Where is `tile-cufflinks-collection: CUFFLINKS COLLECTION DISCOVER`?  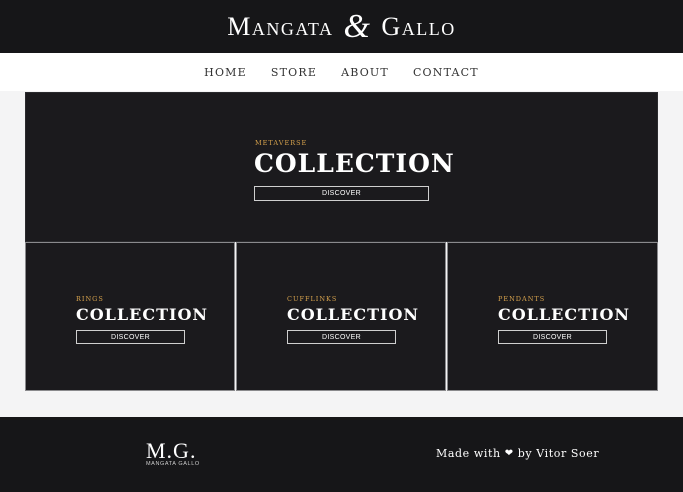 tile-cufflinks-collection: CUFFLINKS COLLECTION DISCOVER is located at coordinates (341, 316).